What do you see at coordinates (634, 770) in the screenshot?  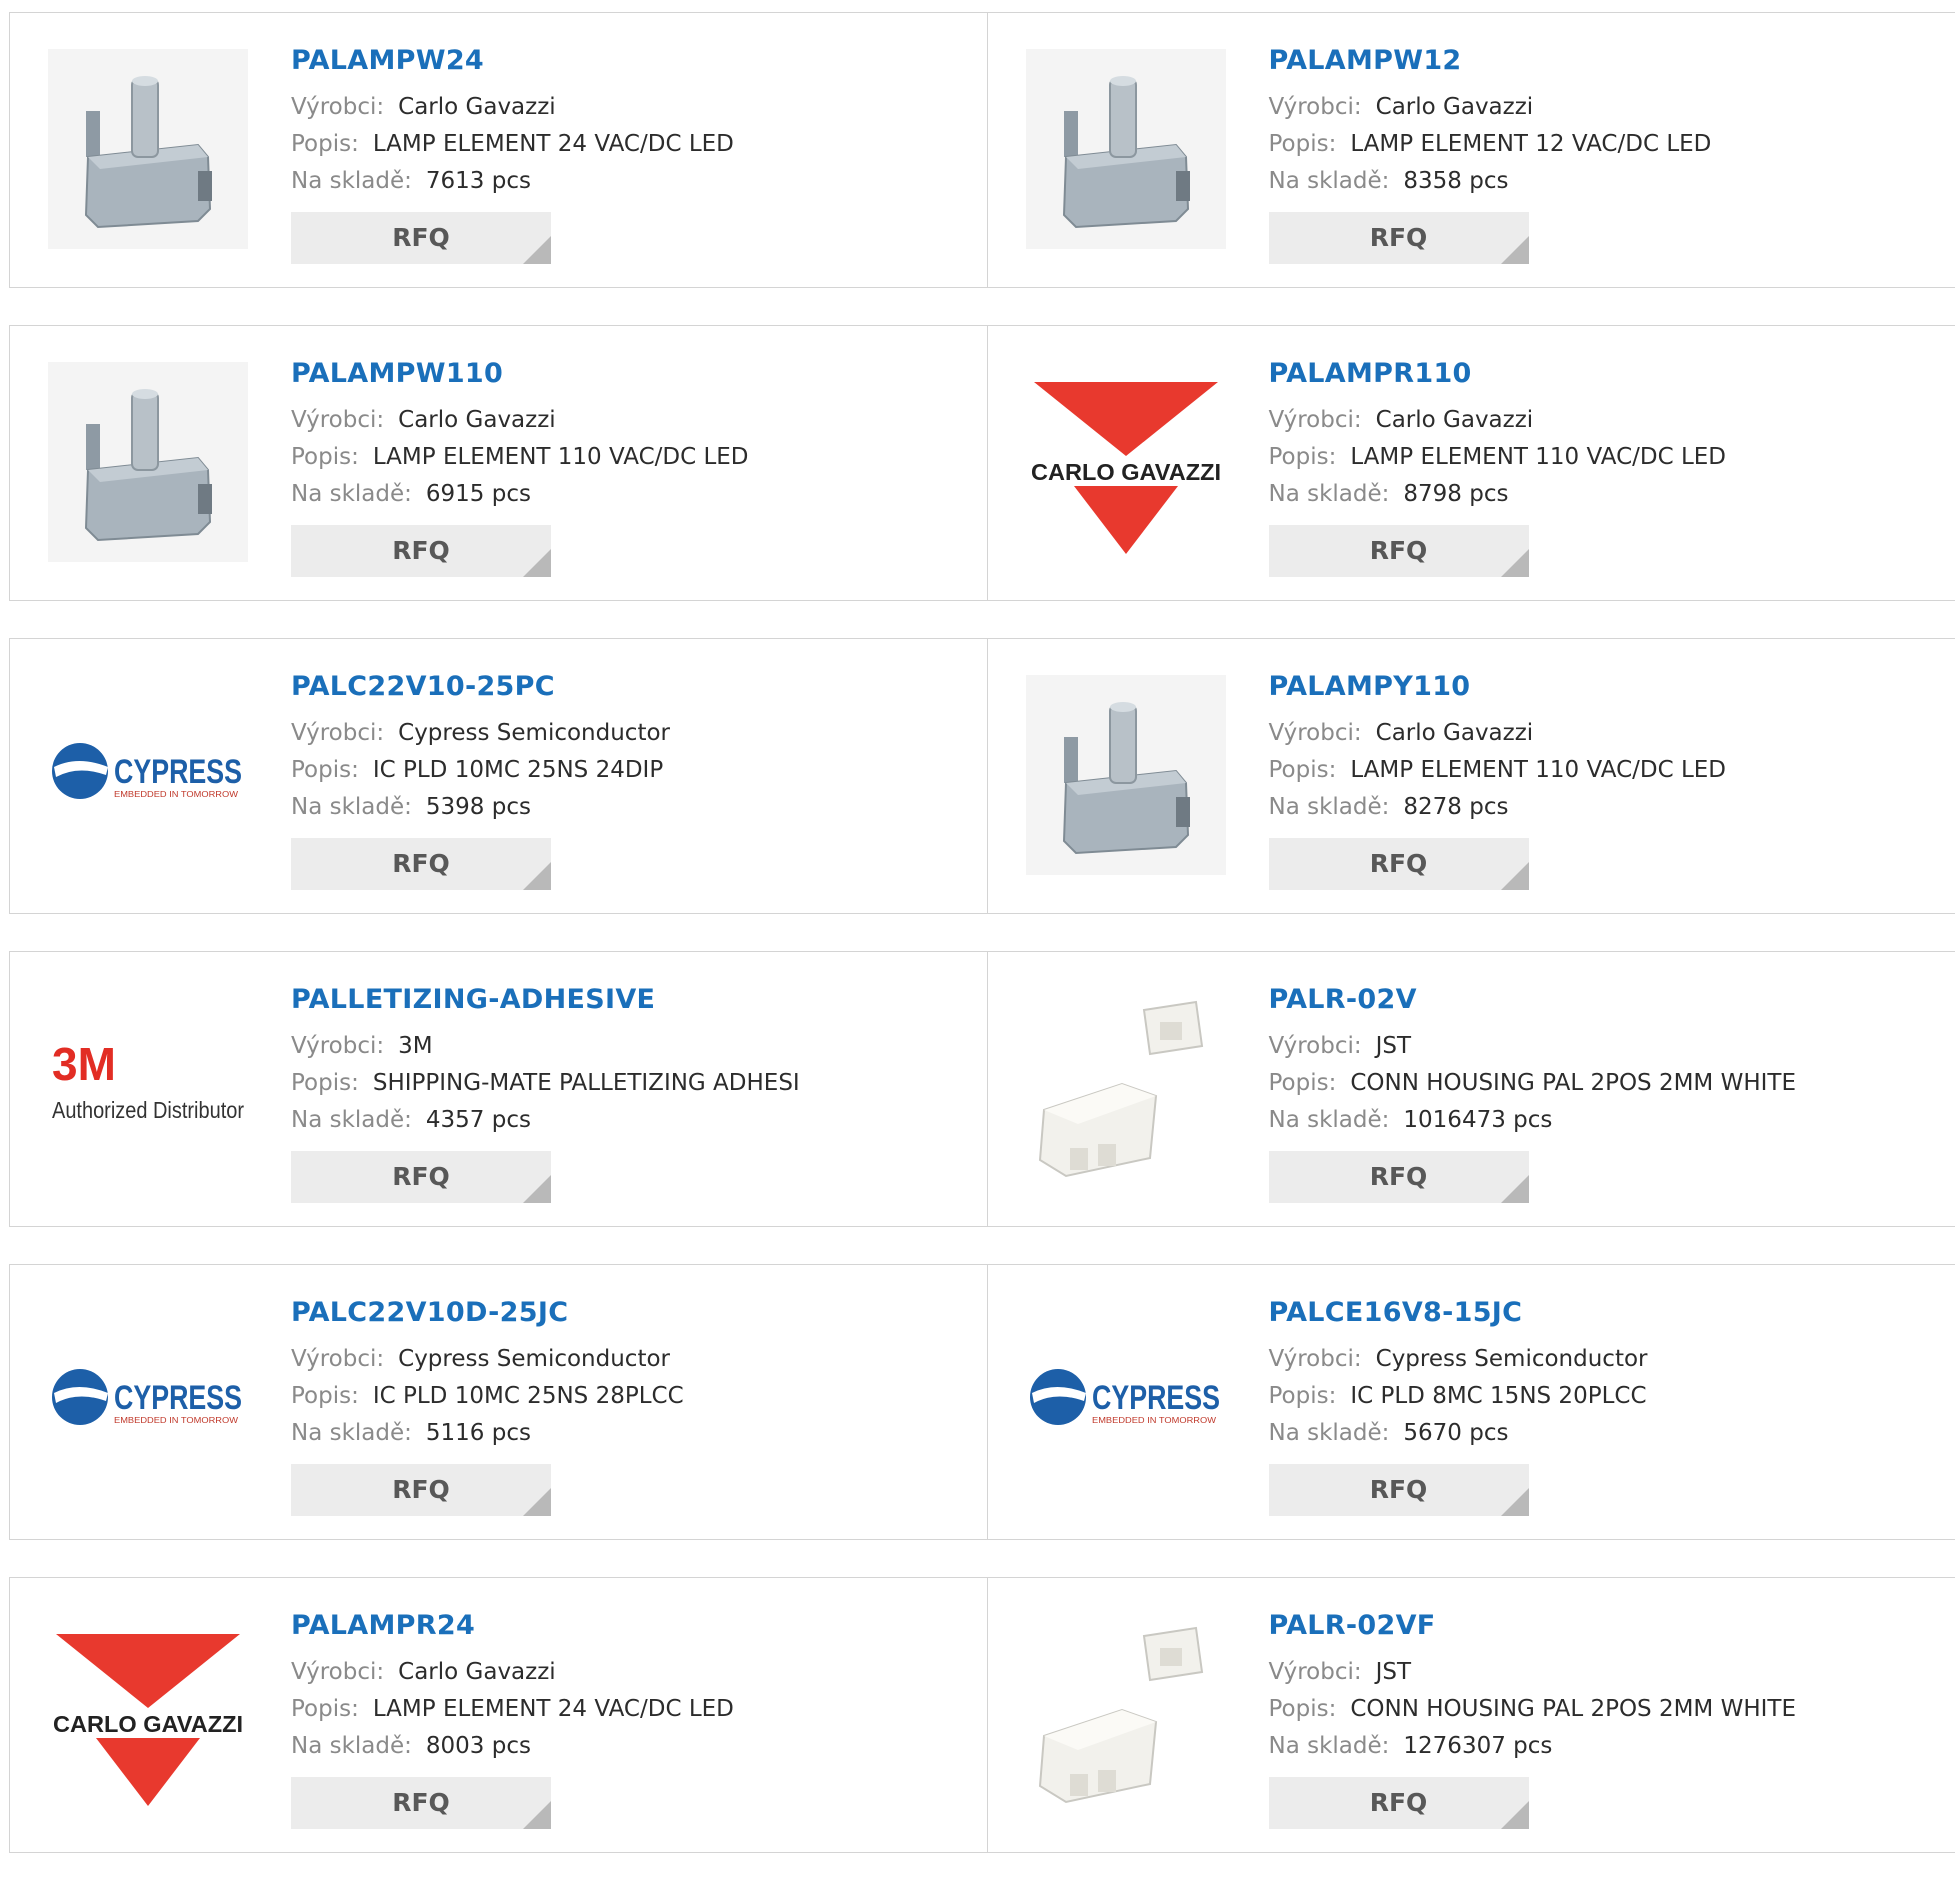 I see `description-line: Popis:IC PLD 10MC 25NS 24DIP` at bounding box center [634, 770].